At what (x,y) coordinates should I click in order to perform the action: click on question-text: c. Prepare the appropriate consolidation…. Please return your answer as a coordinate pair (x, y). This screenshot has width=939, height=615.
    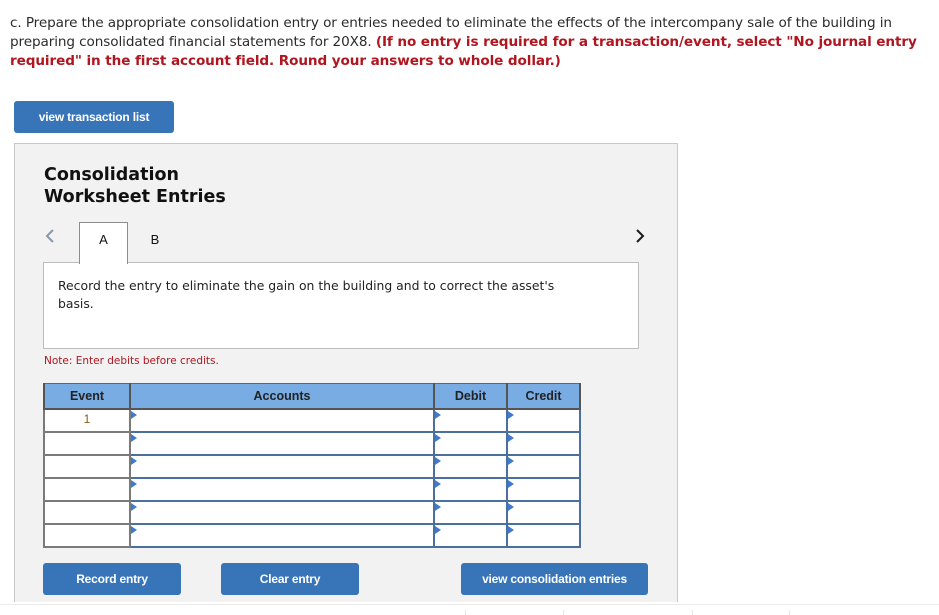
    Looking at the image, I should click on (470, 42).